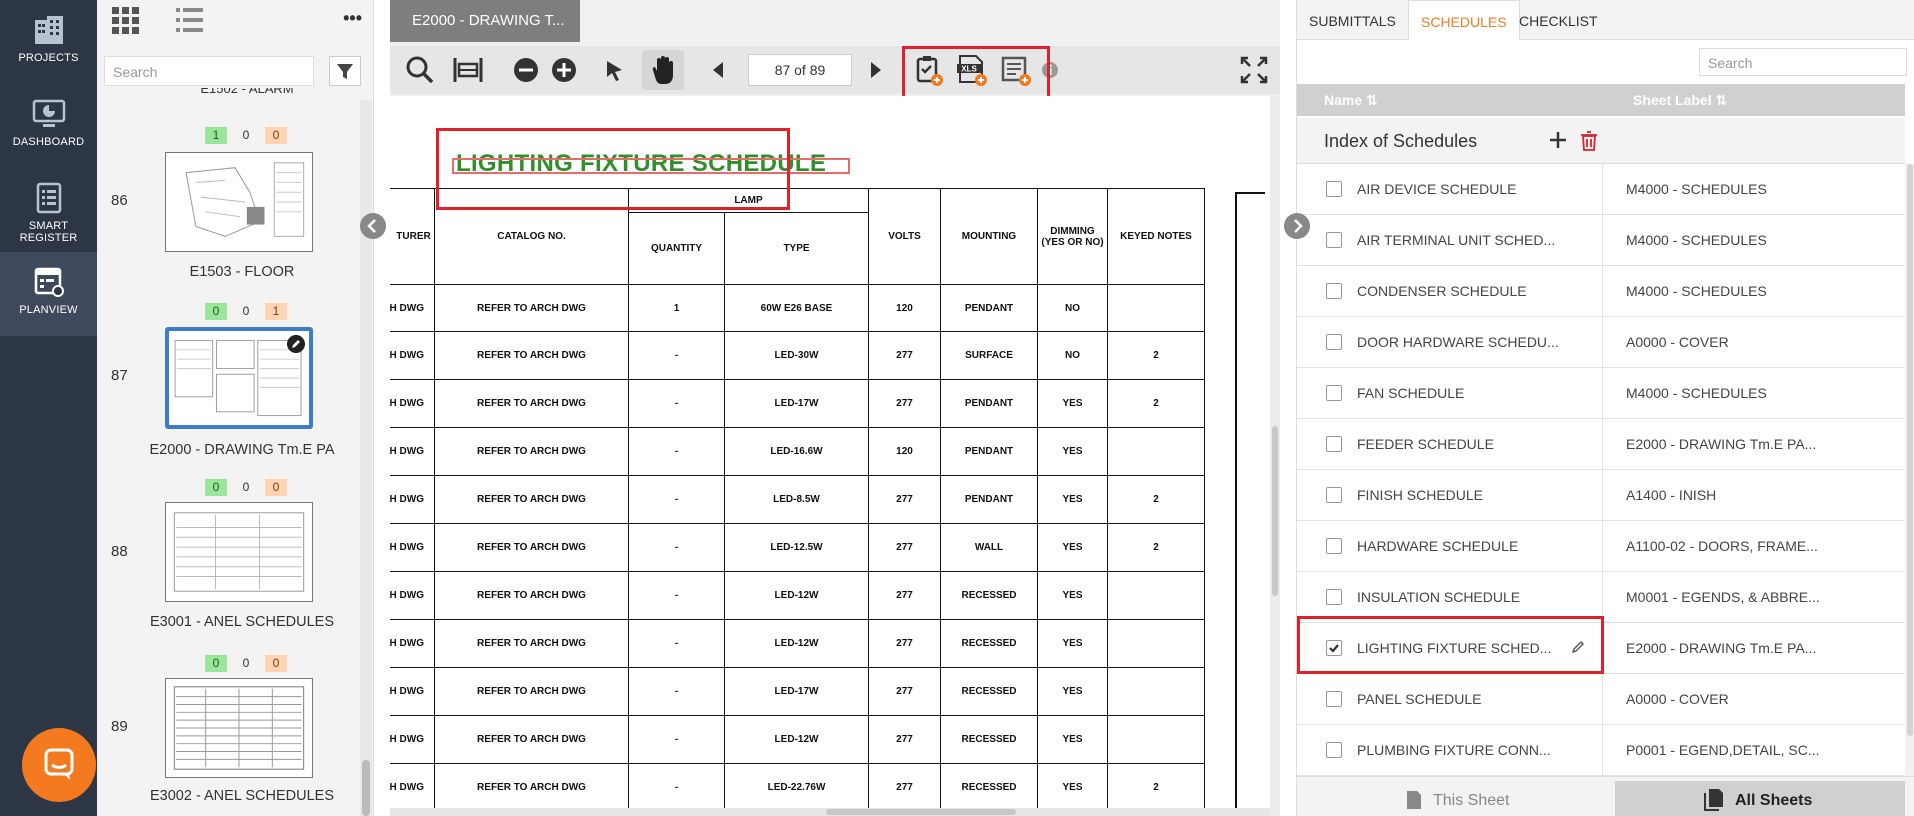 This screenshot has height=816, width=1914. Describe the element at coordinates (1352, 20) in the screenshot. I see `tab-submittals: SUBMITTALS` at that location.